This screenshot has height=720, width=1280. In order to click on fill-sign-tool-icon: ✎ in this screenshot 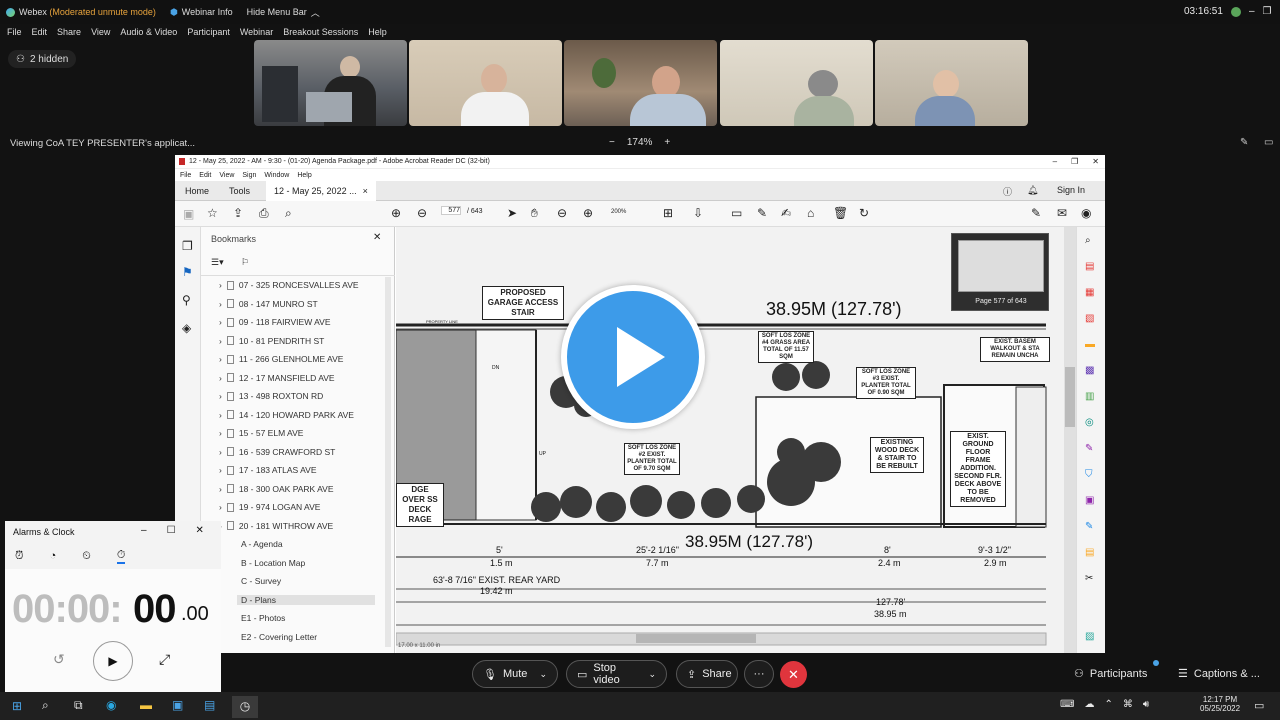, I will do `click(1089, 448)`.